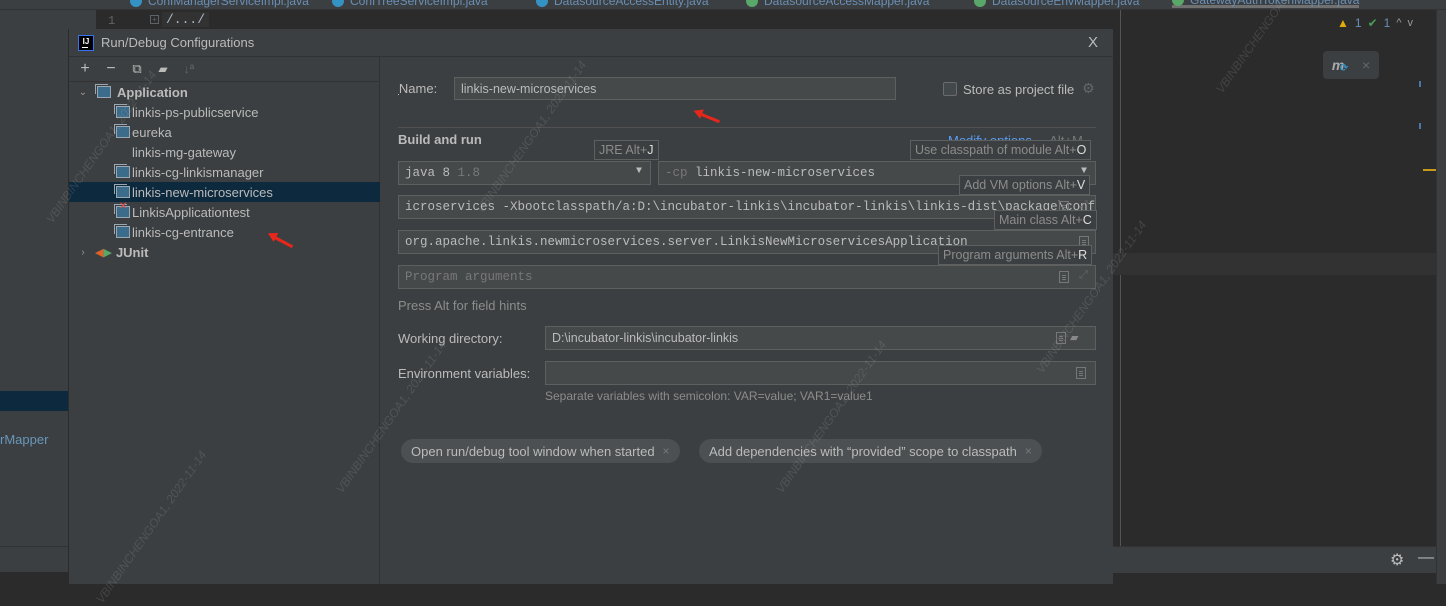 Image resolution: width=1446 pixels, height=606 pixels. I want to click on warning-marker, so click(1430, 170).